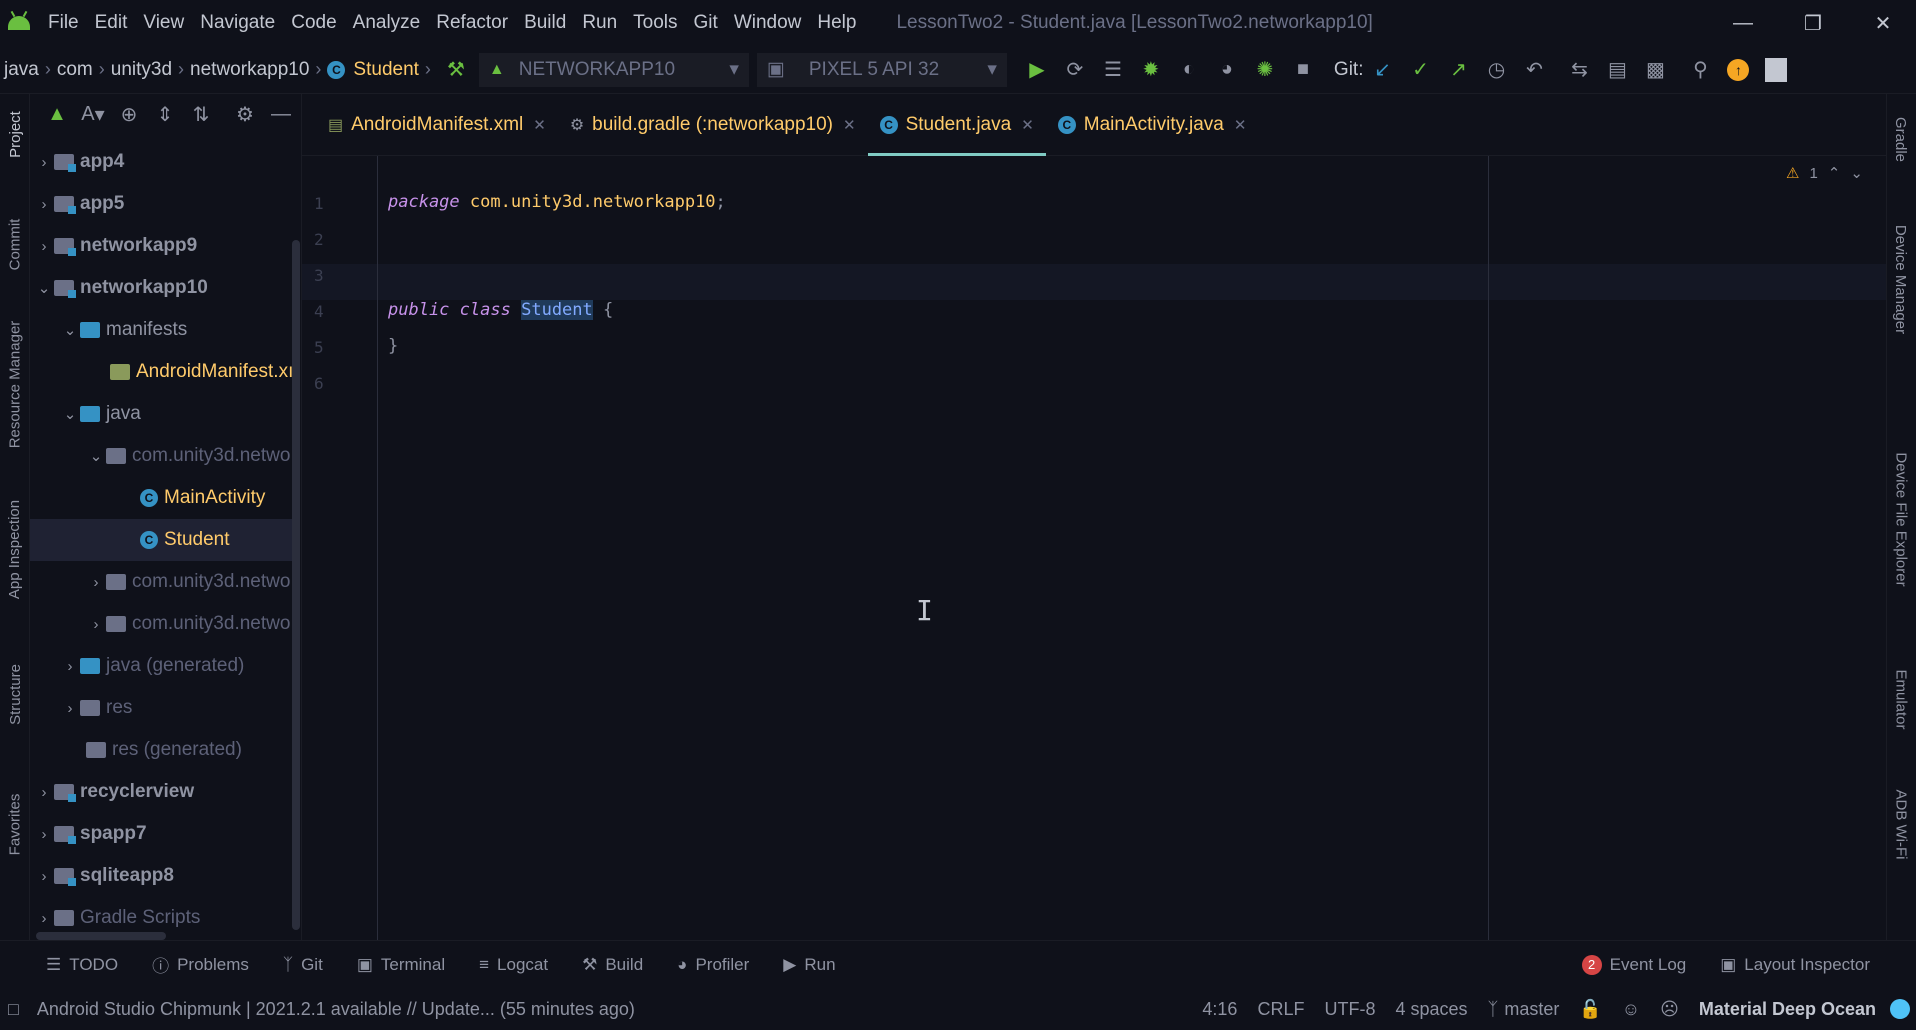 This screenshot has width=1916, height=1030. What do you see at coordinates (166, 624) in the screenshot?
I see `tree-item-package-test: › com.unity3d.netwo` at bounding box center [166, 624].